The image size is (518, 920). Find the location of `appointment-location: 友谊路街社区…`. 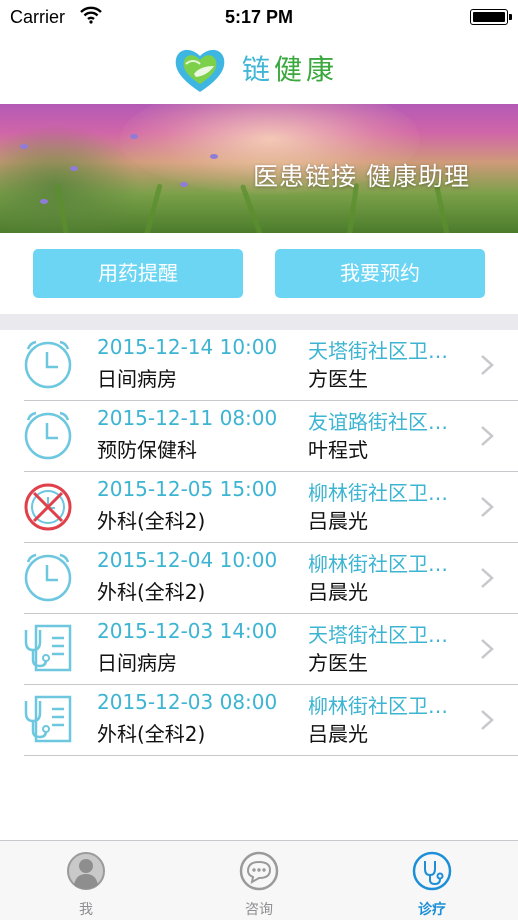

appointment-location: 友谊路街社区… is located at coordinates (378, 422).